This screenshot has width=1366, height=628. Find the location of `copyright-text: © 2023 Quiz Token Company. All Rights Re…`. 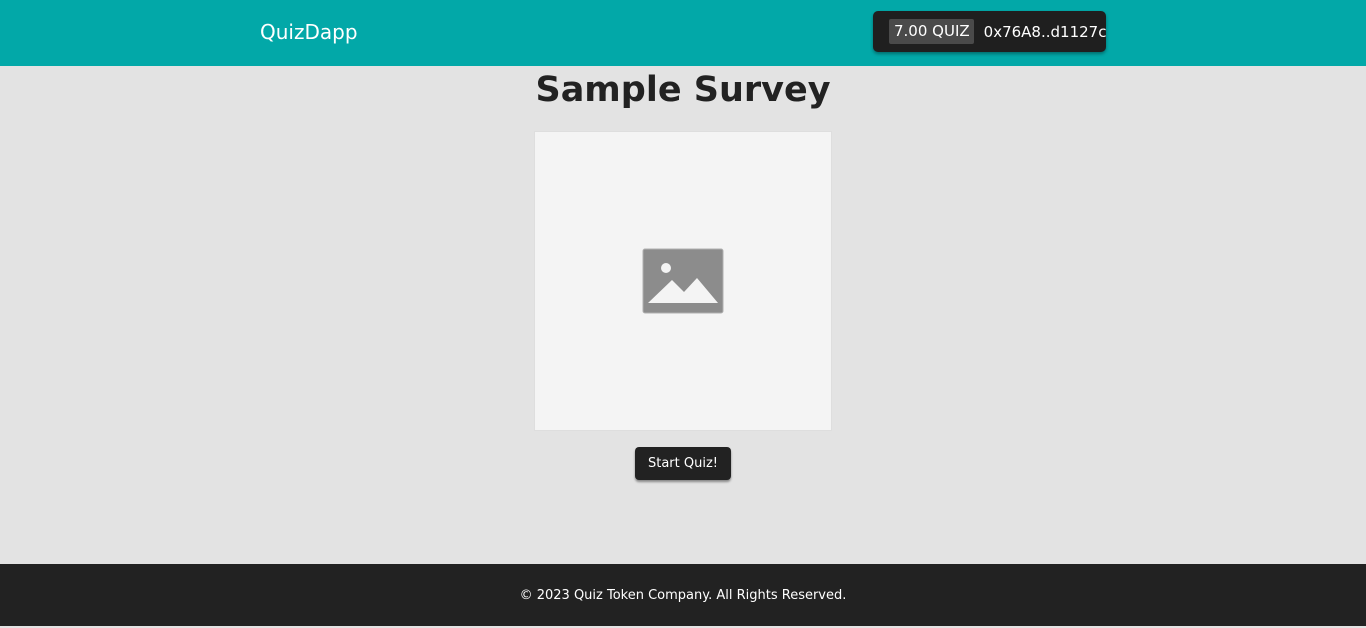

copyright-text: © 2023 Quiz Token Company. All Rights Re… is located at coordinates (683, 595).